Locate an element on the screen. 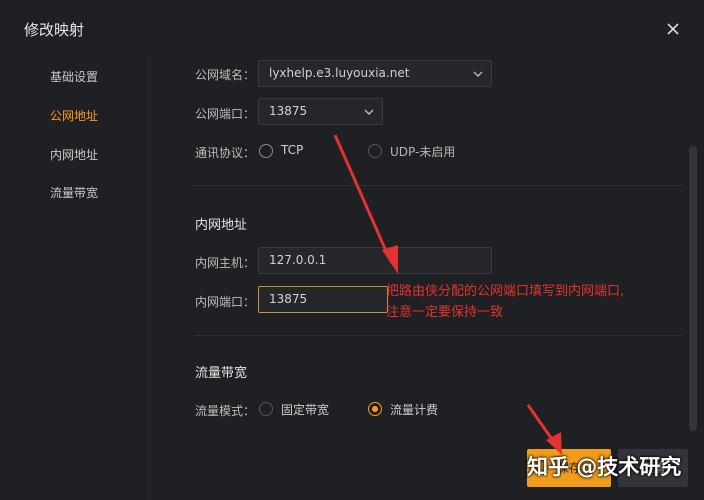 The height and width of the screenshot is (500, 704). dialog-titlebar: 修改映射 is located at coordinates (352, 29).